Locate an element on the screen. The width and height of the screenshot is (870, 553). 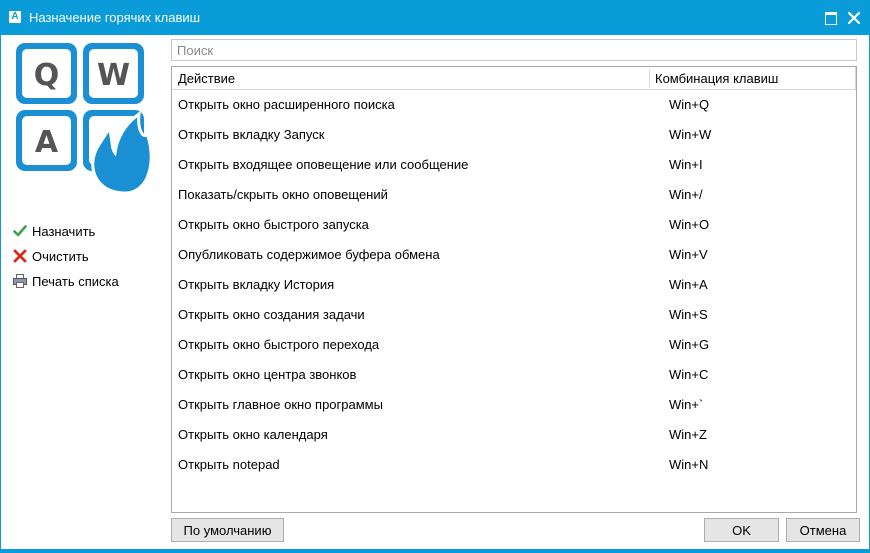
row-action: Открыть окно центра звонков is located at coordinates (267, 374).